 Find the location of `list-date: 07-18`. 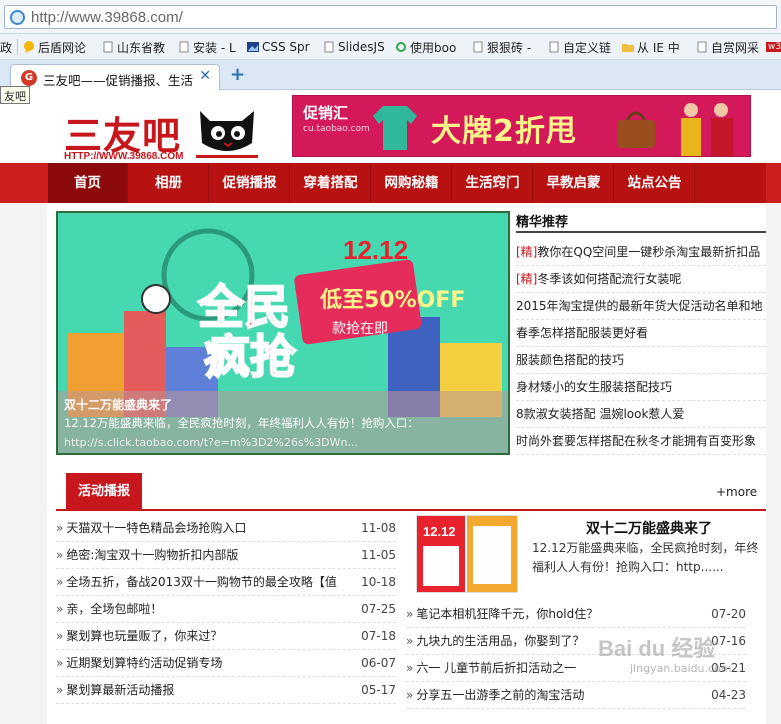

list-date: 07-18 is located at coordinates (378, 636).